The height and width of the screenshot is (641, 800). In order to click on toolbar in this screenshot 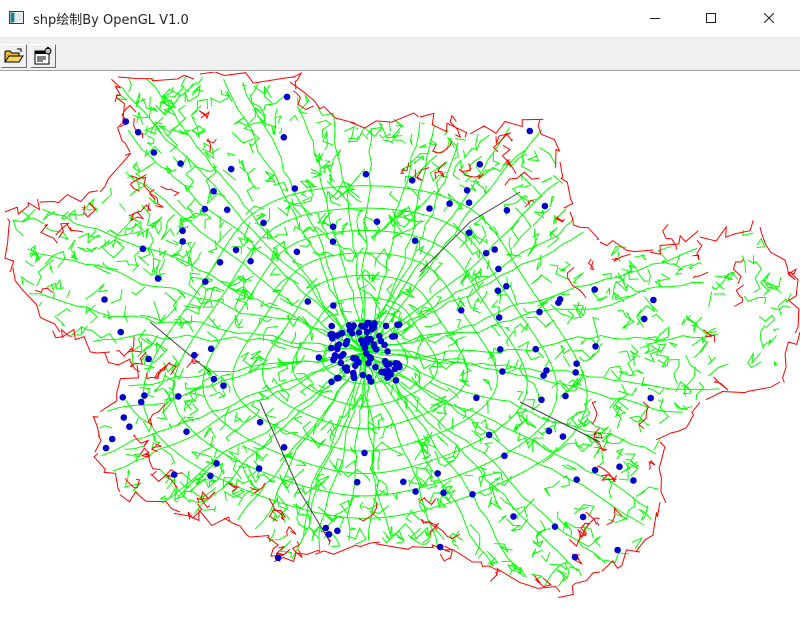, I will do `click(400, 54)`.